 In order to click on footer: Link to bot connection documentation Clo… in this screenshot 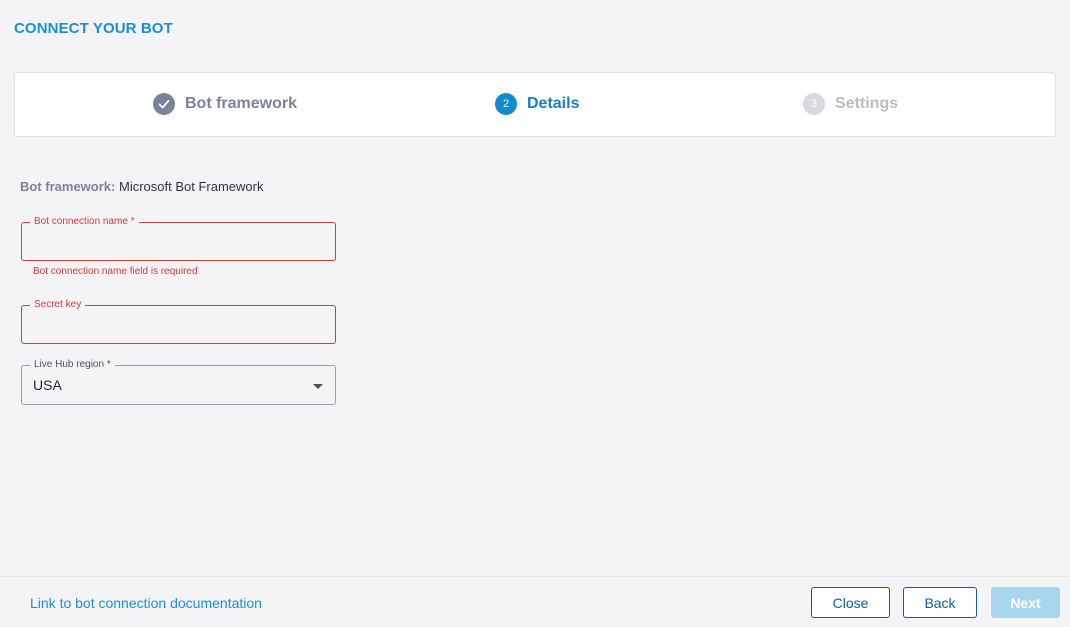, I will do `click(535, 601)`.